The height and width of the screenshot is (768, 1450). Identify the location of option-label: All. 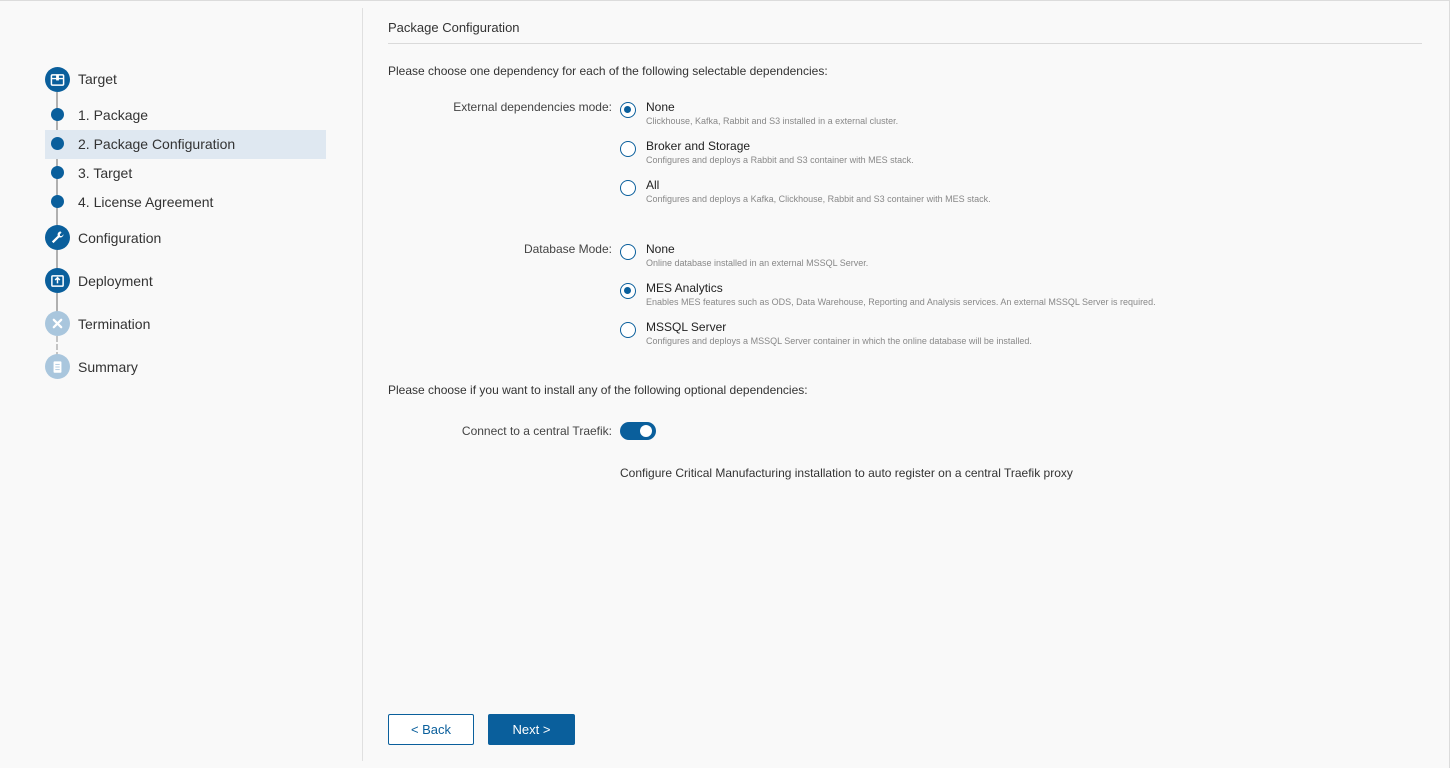
(653, 185).